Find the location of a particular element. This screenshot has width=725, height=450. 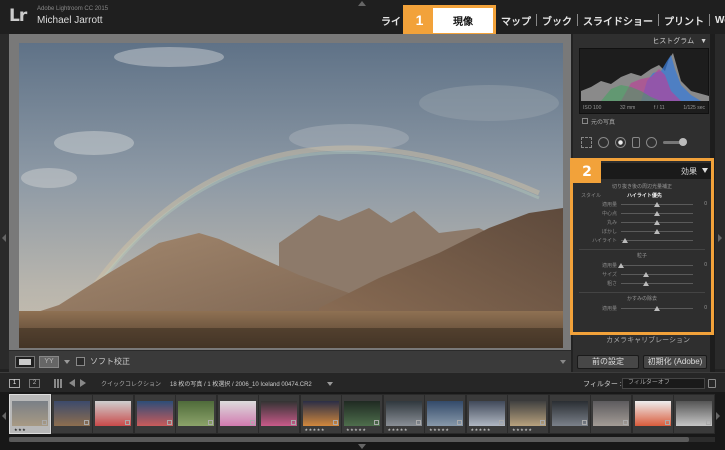

star-rating: ★★★ is located at coordinates (20, 429).